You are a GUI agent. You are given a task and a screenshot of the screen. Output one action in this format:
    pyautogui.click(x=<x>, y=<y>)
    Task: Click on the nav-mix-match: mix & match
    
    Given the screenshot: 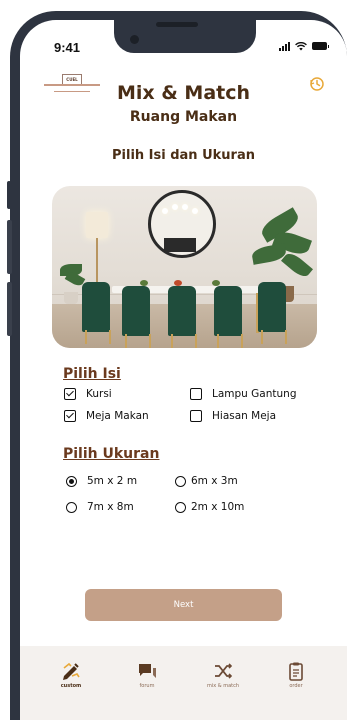 What is the action you would take?
    pyautogui.click(x=223, y=680)
    